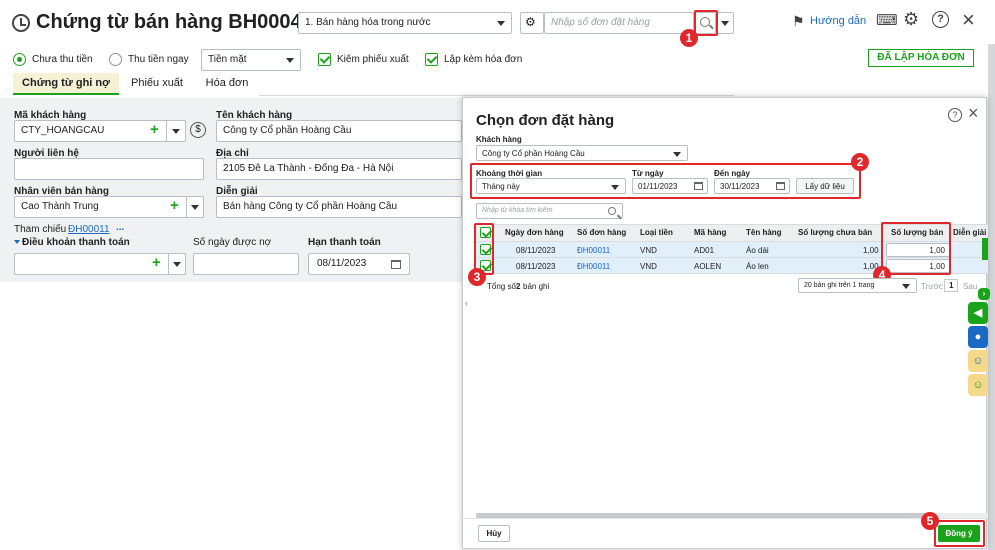 This screenshot has height=550, width=995. What do you see at coordinates (708, 266) in the screenshot?
I see `row-item-code: AOLEN` at bounding box center [708, 266].